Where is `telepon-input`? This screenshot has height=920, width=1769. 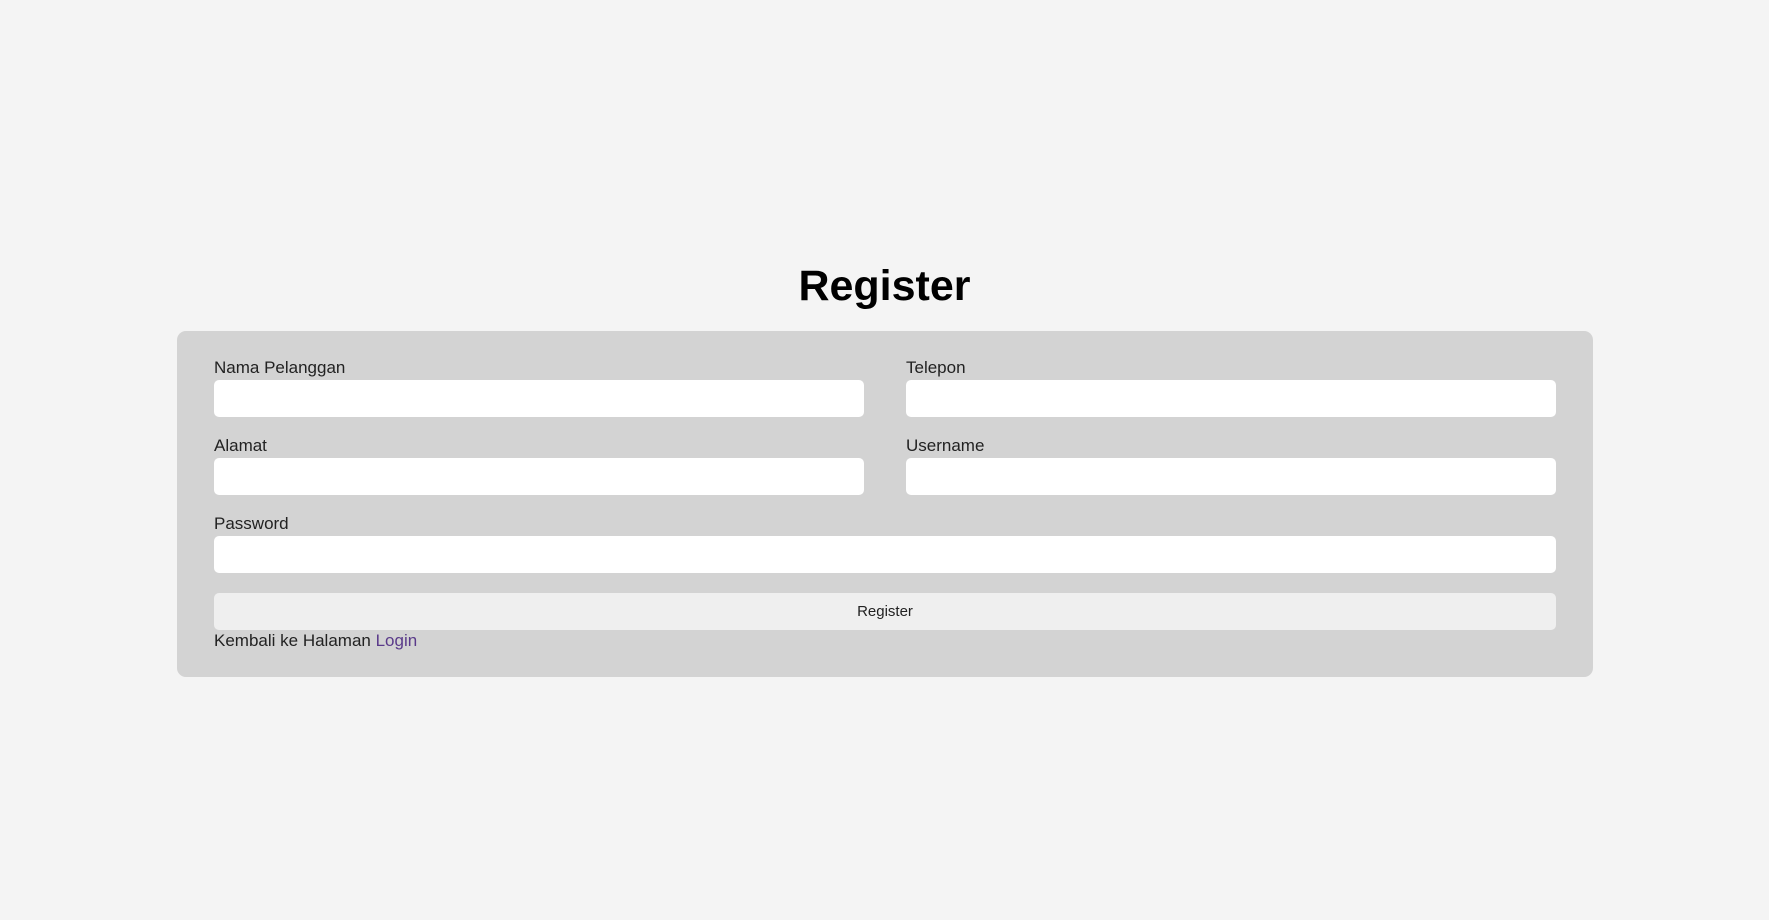
telepon-input is located at coordinates (1231, 398).